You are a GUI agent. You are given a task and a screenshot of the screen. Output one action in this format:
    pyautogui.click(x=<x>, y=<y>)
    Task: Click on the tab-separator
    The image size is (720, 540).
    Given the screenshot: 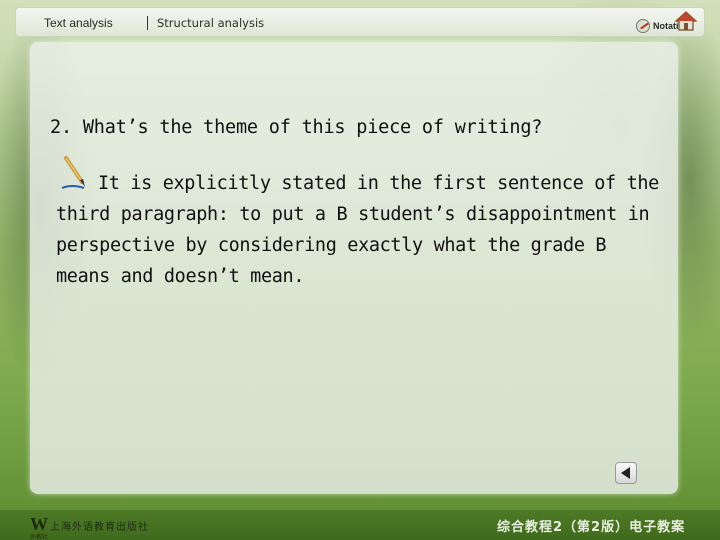 What is the action you would take?
    pyautogui.click(x=147, y=23)
    